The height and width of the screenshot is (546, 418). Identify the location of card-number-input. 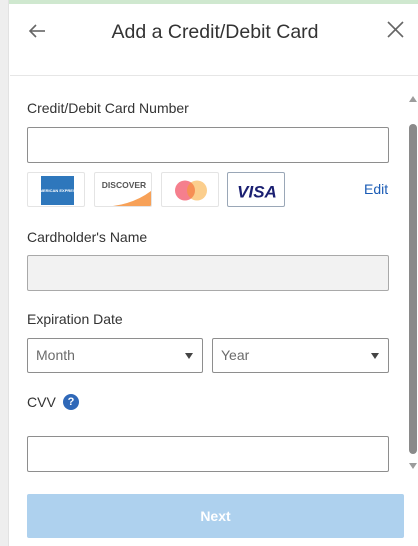
(208, 145).